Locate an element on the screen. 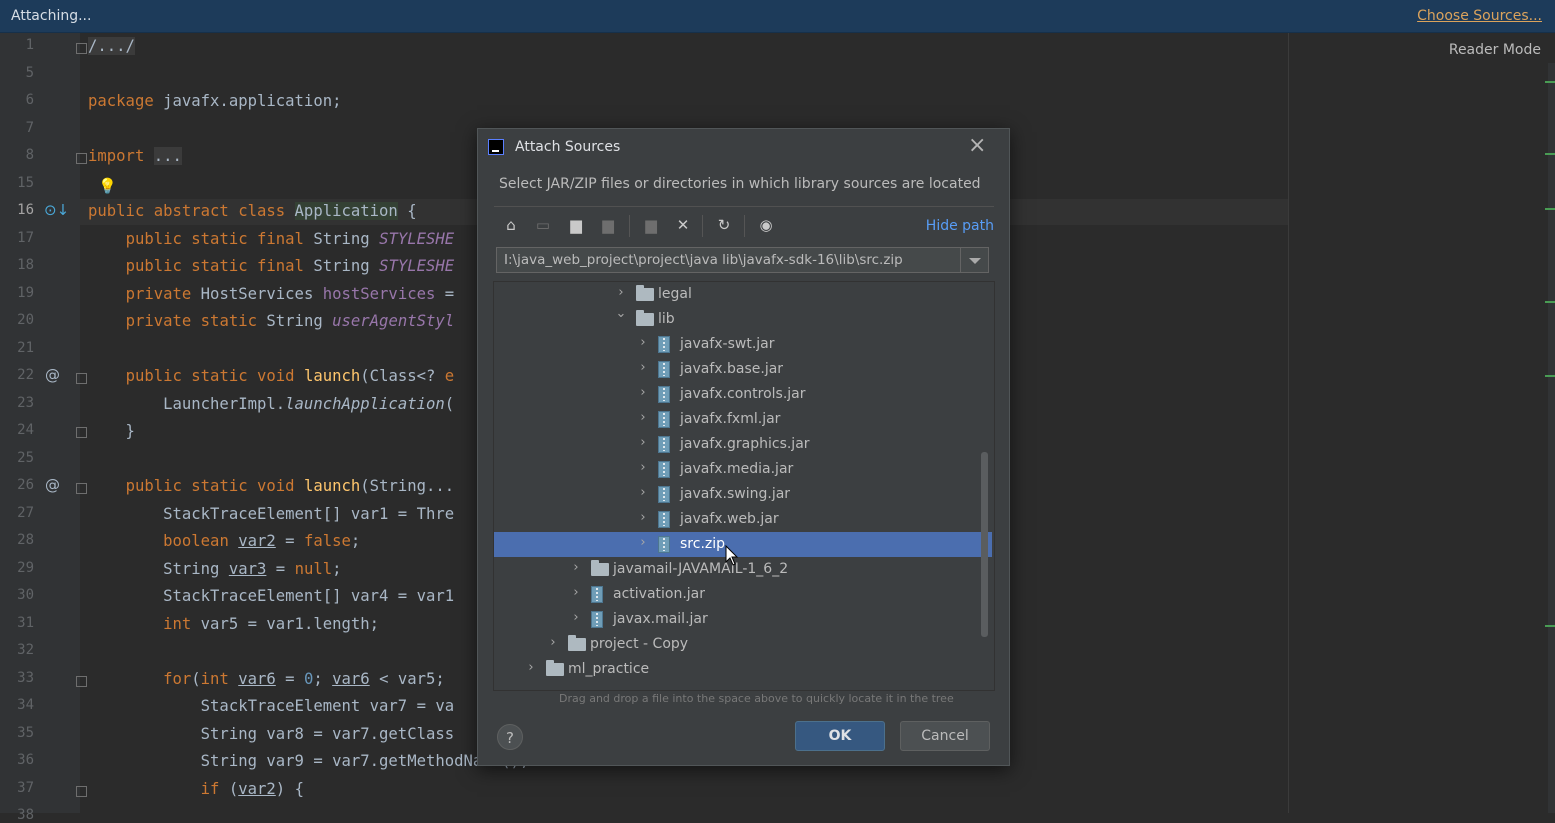  line-number: 6 is located at coordinates (17, 100).